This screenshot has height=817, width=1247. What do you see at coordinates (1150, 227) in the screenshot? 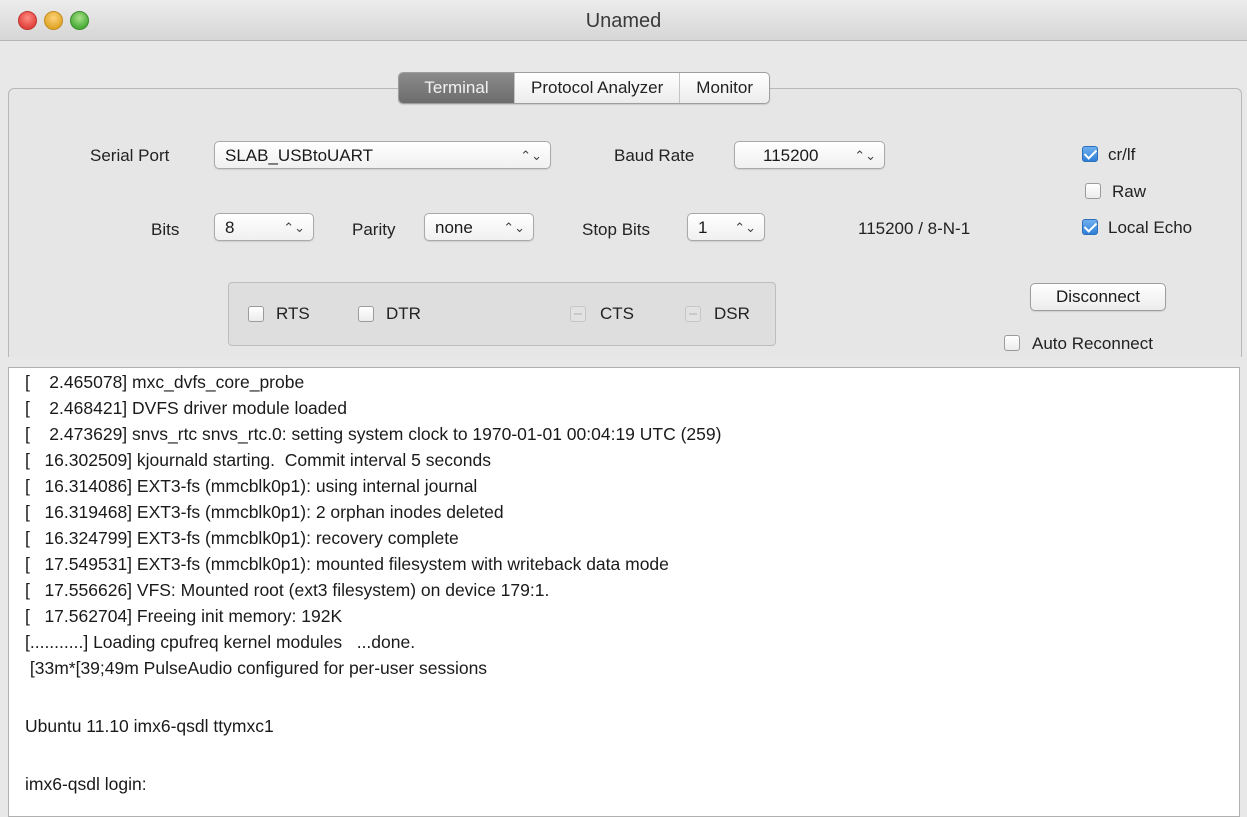
I see `local-echo-label: Local Echo` at bounding box center [1150, 227].